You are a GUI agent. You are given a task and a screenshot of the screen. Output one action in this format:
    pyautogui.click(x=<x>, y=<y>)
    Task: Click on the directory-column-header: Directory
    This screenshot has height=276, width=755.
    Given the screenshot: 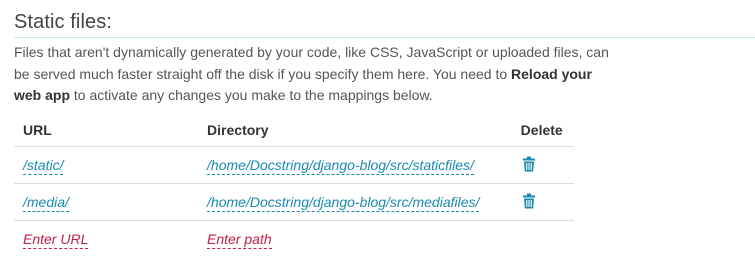 What is the action you would take?
    pyautogui.click(x=355, y=130)
    